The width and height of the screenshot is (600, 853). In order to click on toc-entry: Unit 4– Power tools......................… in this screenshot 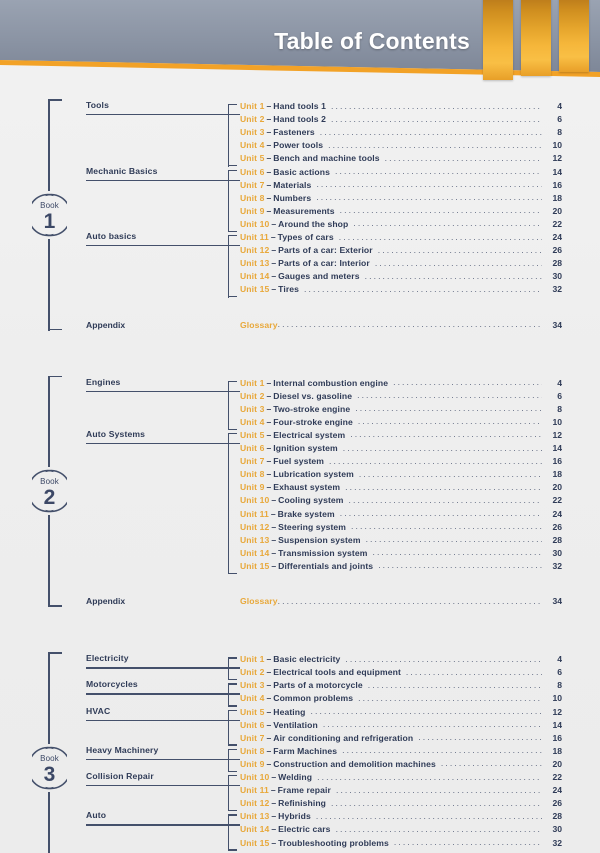, I will do `click(401, 146)`.